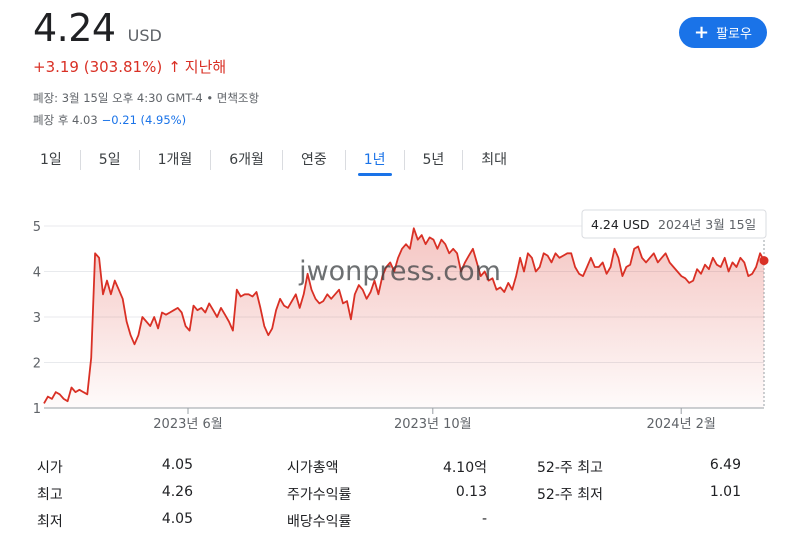 The image size is (812, 546). What do you see at coordinates (144, 35) in the screenshot?
I see `currency-label: USD` at bounding box center [144, 35].